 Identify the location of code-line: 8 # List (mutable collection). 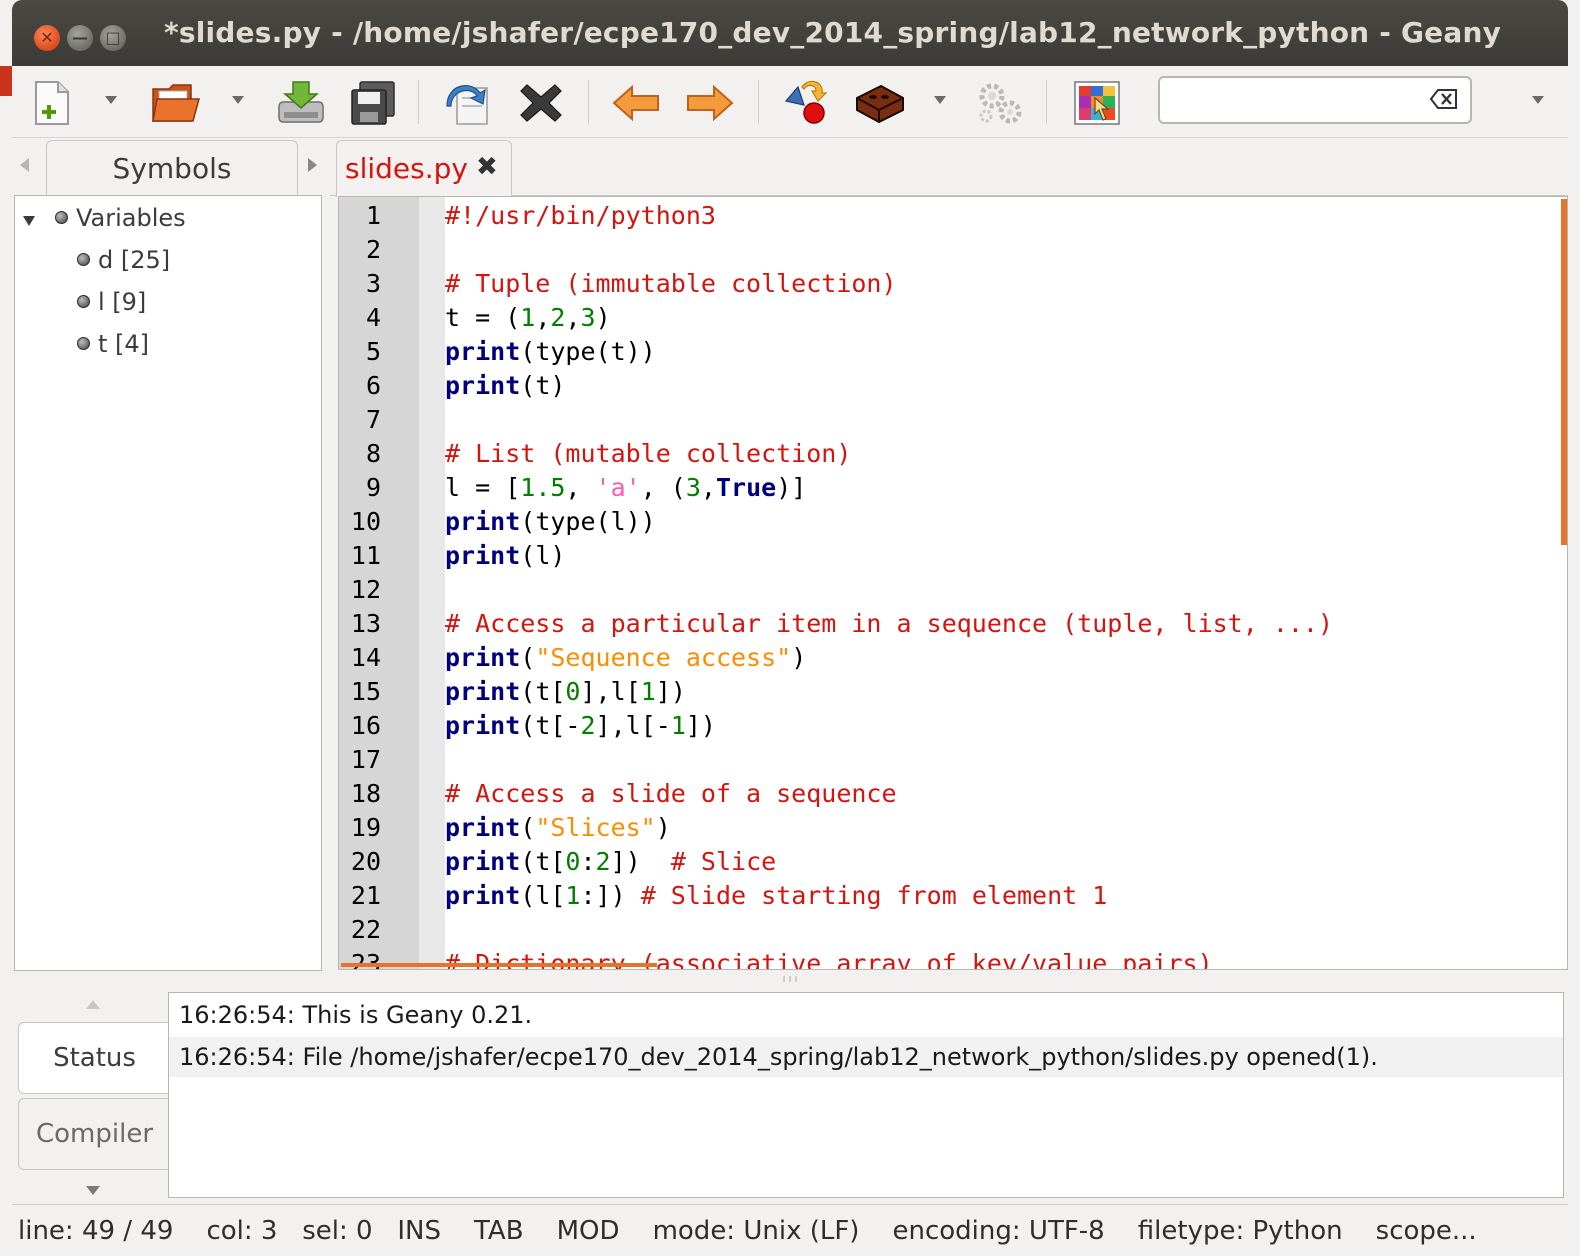
(953, 454).